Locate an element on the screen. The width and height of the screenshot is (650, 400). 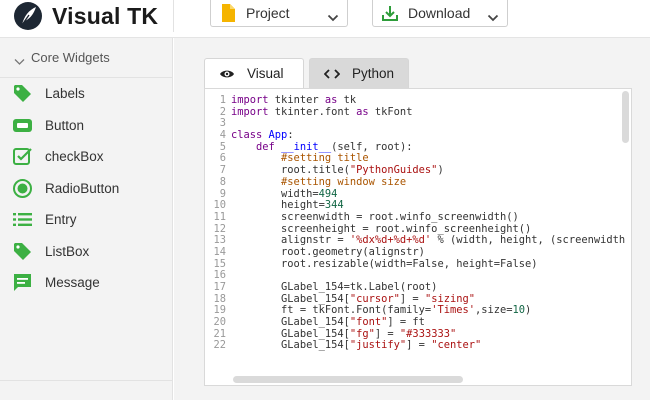
tab-label: Python is located at coordinates (373, 73).